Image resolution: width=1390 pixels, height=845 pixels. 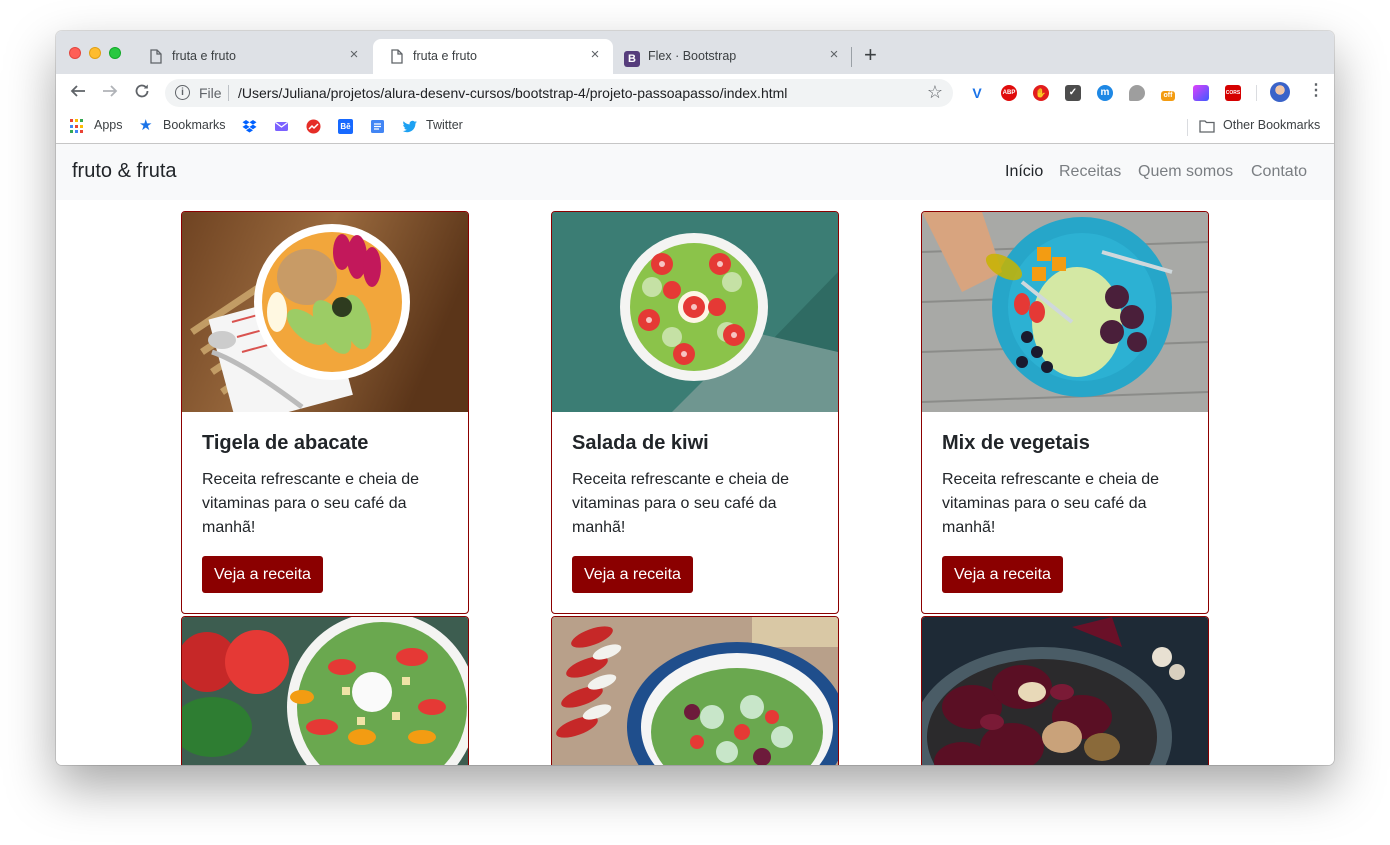 What do you see at coordinates (194, 125) in the screenshot?
I see `bookmark-bookmarks: Bookmarks` at bounding box center [194, 125].